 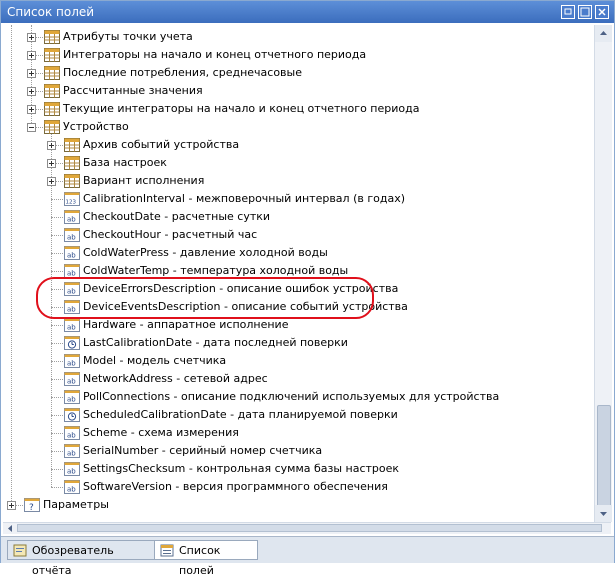 I want to click on tree-item-label: CheckoutDate - расчетные сутки, so click(x=177, y=216).